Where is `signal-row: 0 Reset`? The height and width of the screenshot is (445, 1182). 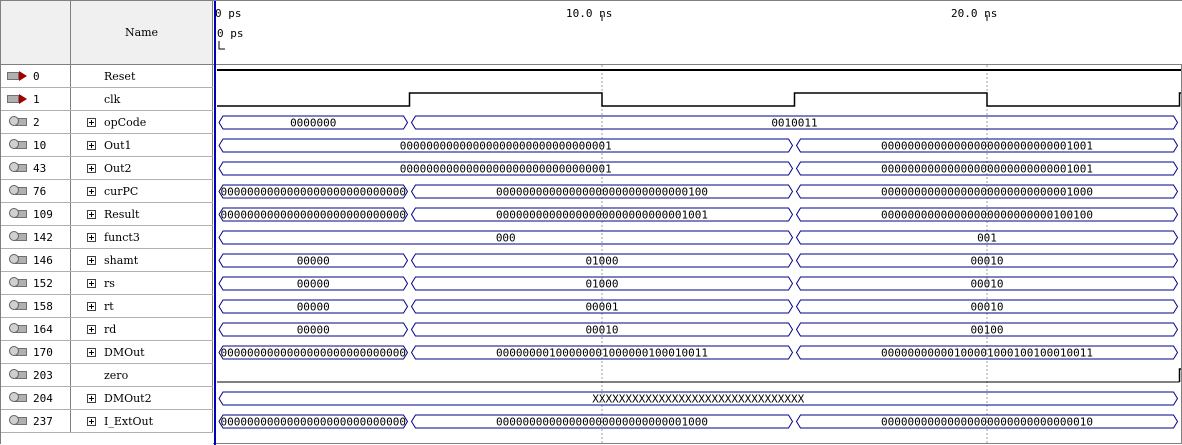 signal-row: 0 Reset is located at coordinates (107, 76).